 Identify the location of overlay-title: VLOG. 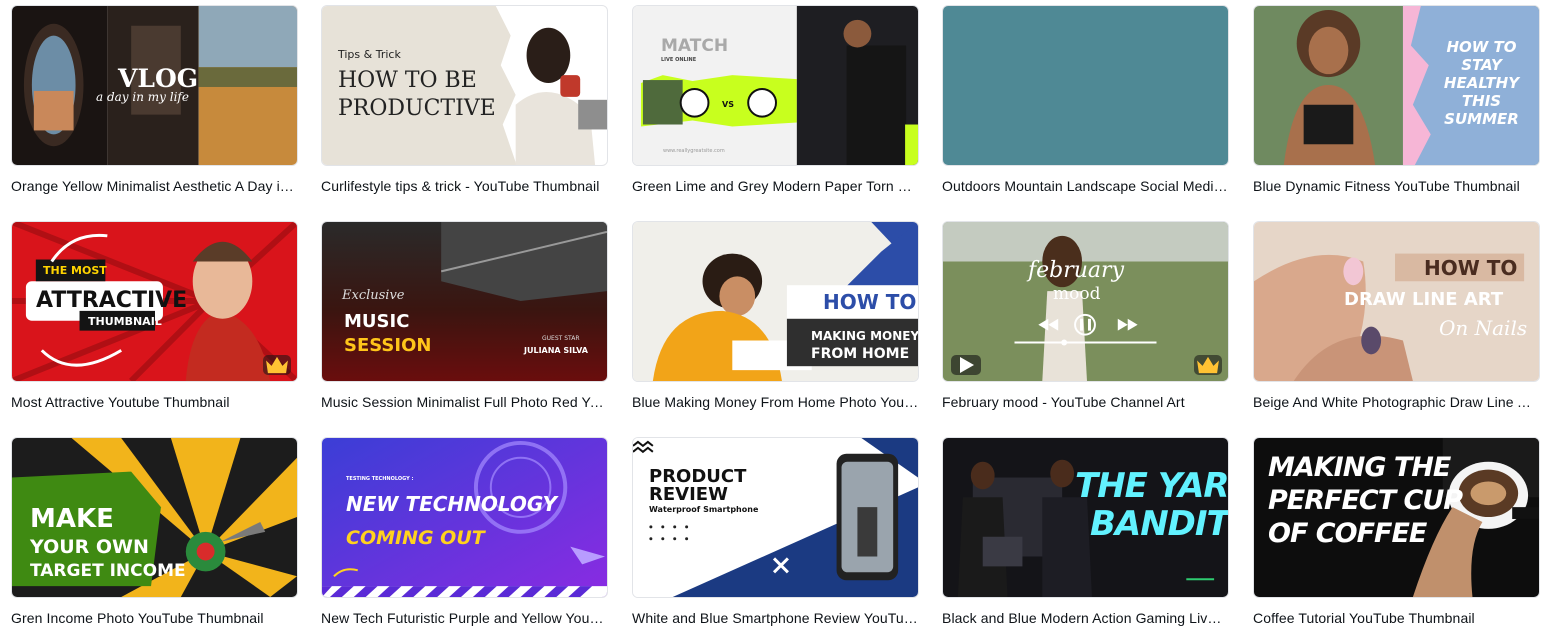
(158, 78).